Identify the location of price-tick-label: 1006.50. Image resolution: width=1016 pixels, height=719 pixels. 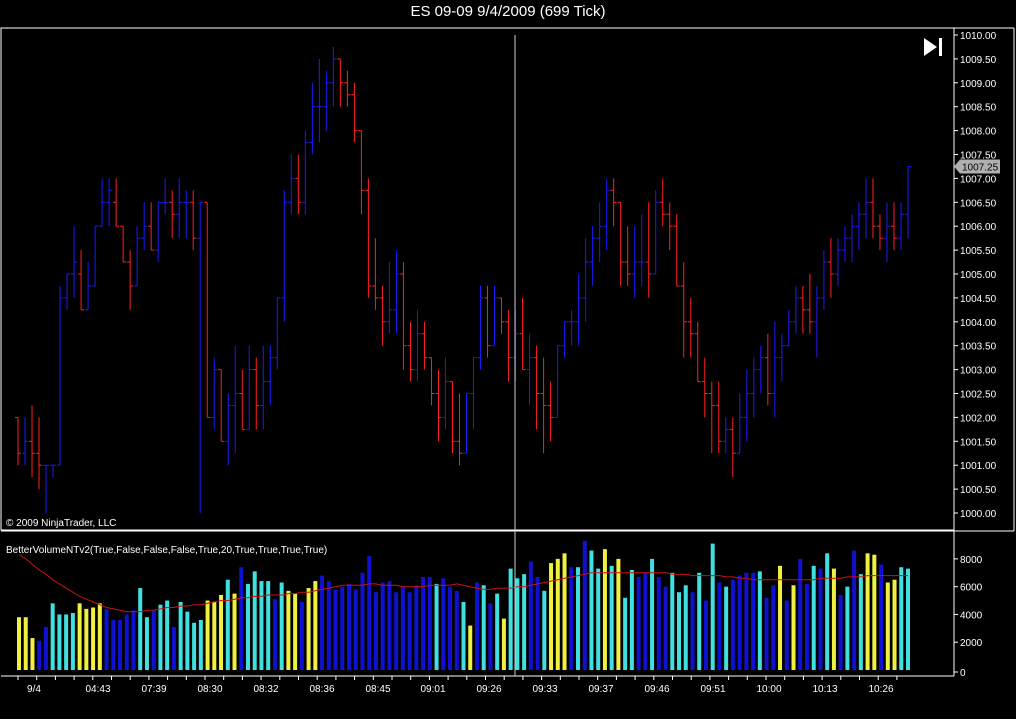
(978, 203).